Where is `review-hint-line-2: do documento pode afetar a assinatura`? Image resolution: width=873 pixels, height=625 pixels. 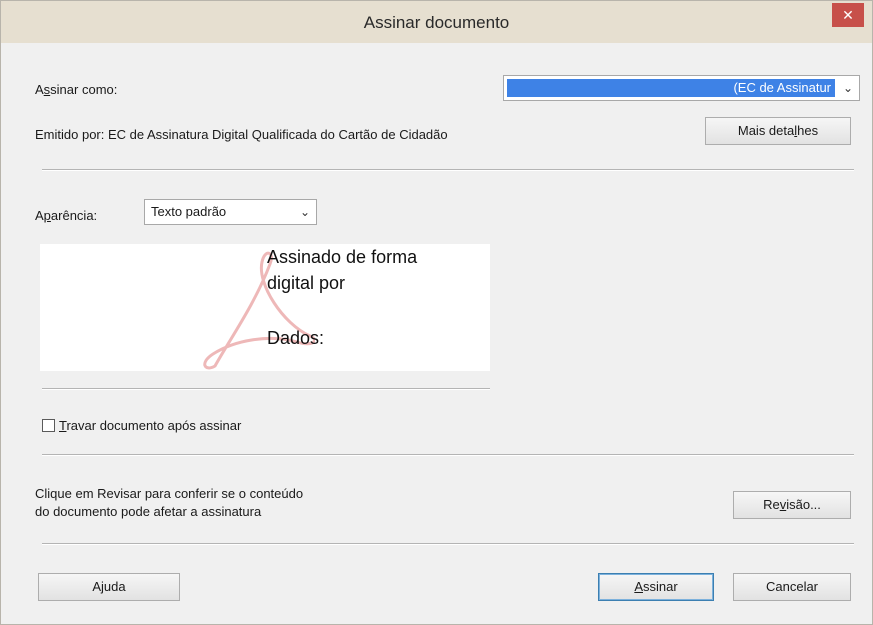 review-hint-line-2: do documento pode afetar a assinatura is located at coordinates (148, 511).